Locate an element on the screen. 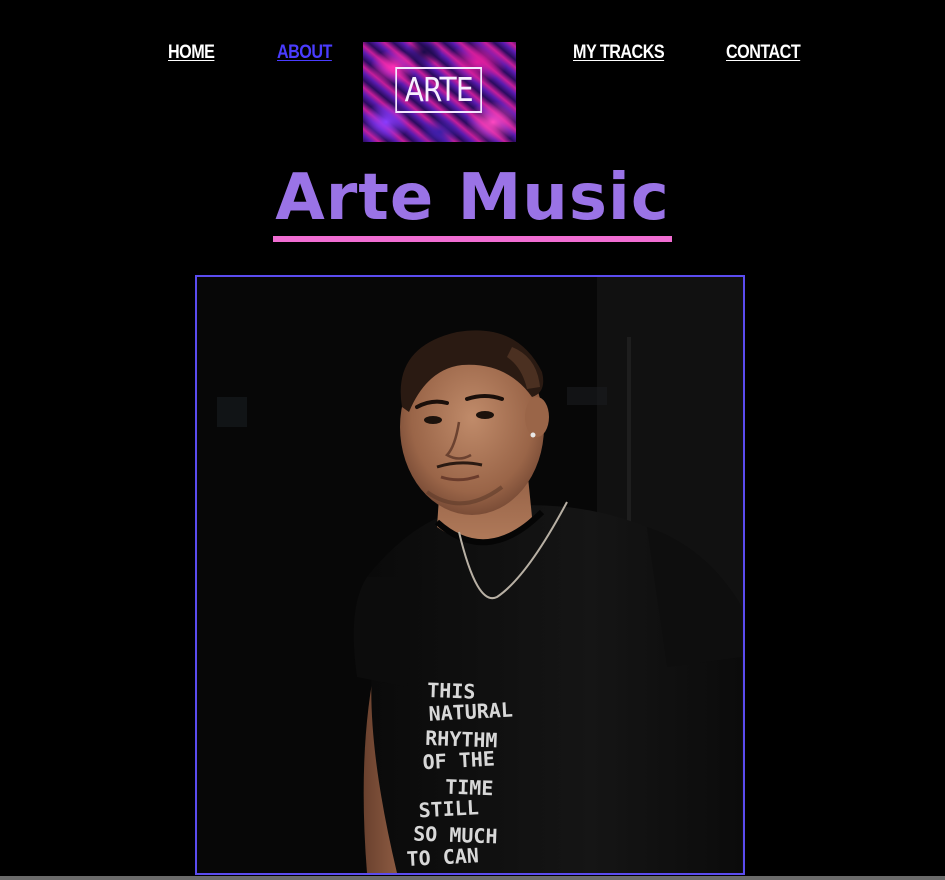 This screenshot has height=880, width=945. title-section: Arte Music is located at coordinates (472, 201).